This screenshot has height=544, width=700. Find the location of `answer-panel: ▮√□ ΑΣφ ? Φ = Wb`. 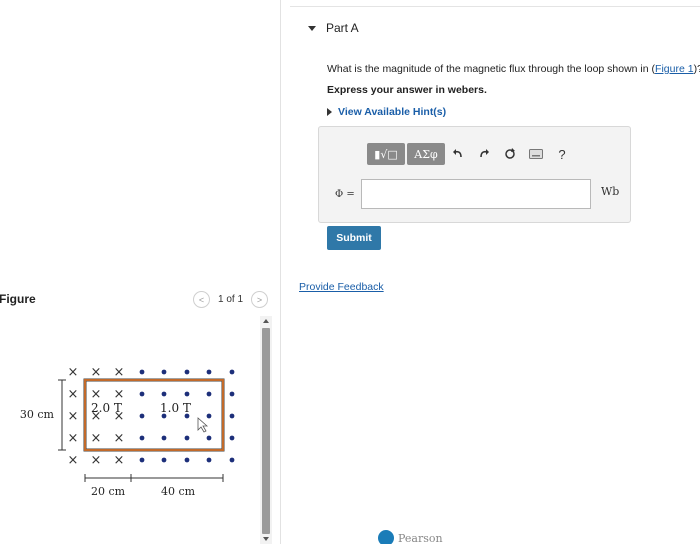

answer-panel: ▮√□ ΑΣφ ? Φ = Wb is located at coordinates (474, 174).